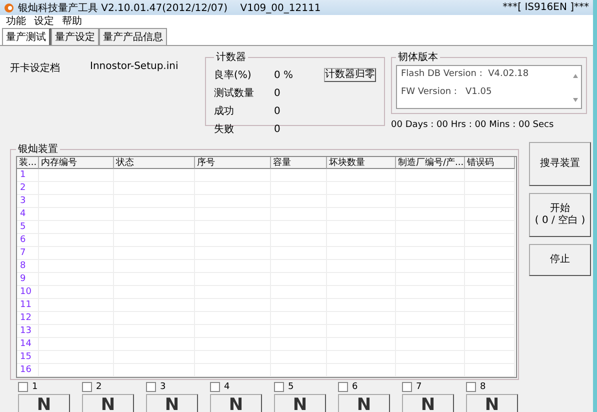  What do you see at coordinates (35, 387) in the screenshot?
I see `slot-label: 1` at bounding box center [35, 387].